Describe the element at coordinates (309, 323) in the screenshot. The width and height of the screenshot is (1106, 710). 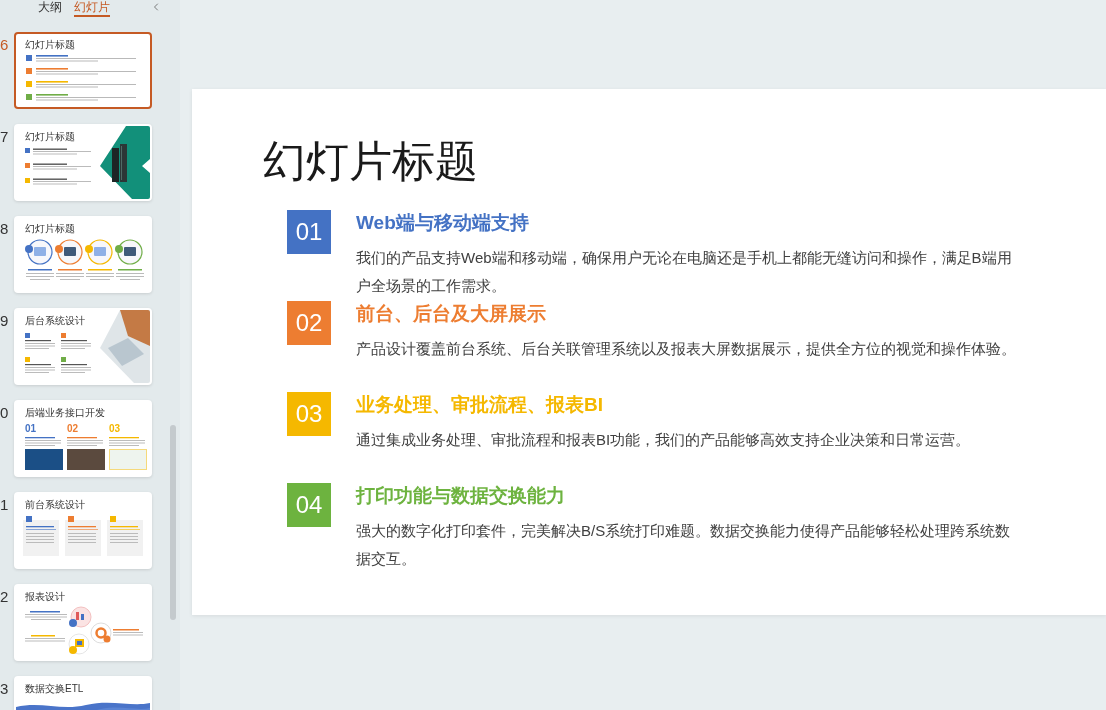
I see `item-number: 02` at that location.